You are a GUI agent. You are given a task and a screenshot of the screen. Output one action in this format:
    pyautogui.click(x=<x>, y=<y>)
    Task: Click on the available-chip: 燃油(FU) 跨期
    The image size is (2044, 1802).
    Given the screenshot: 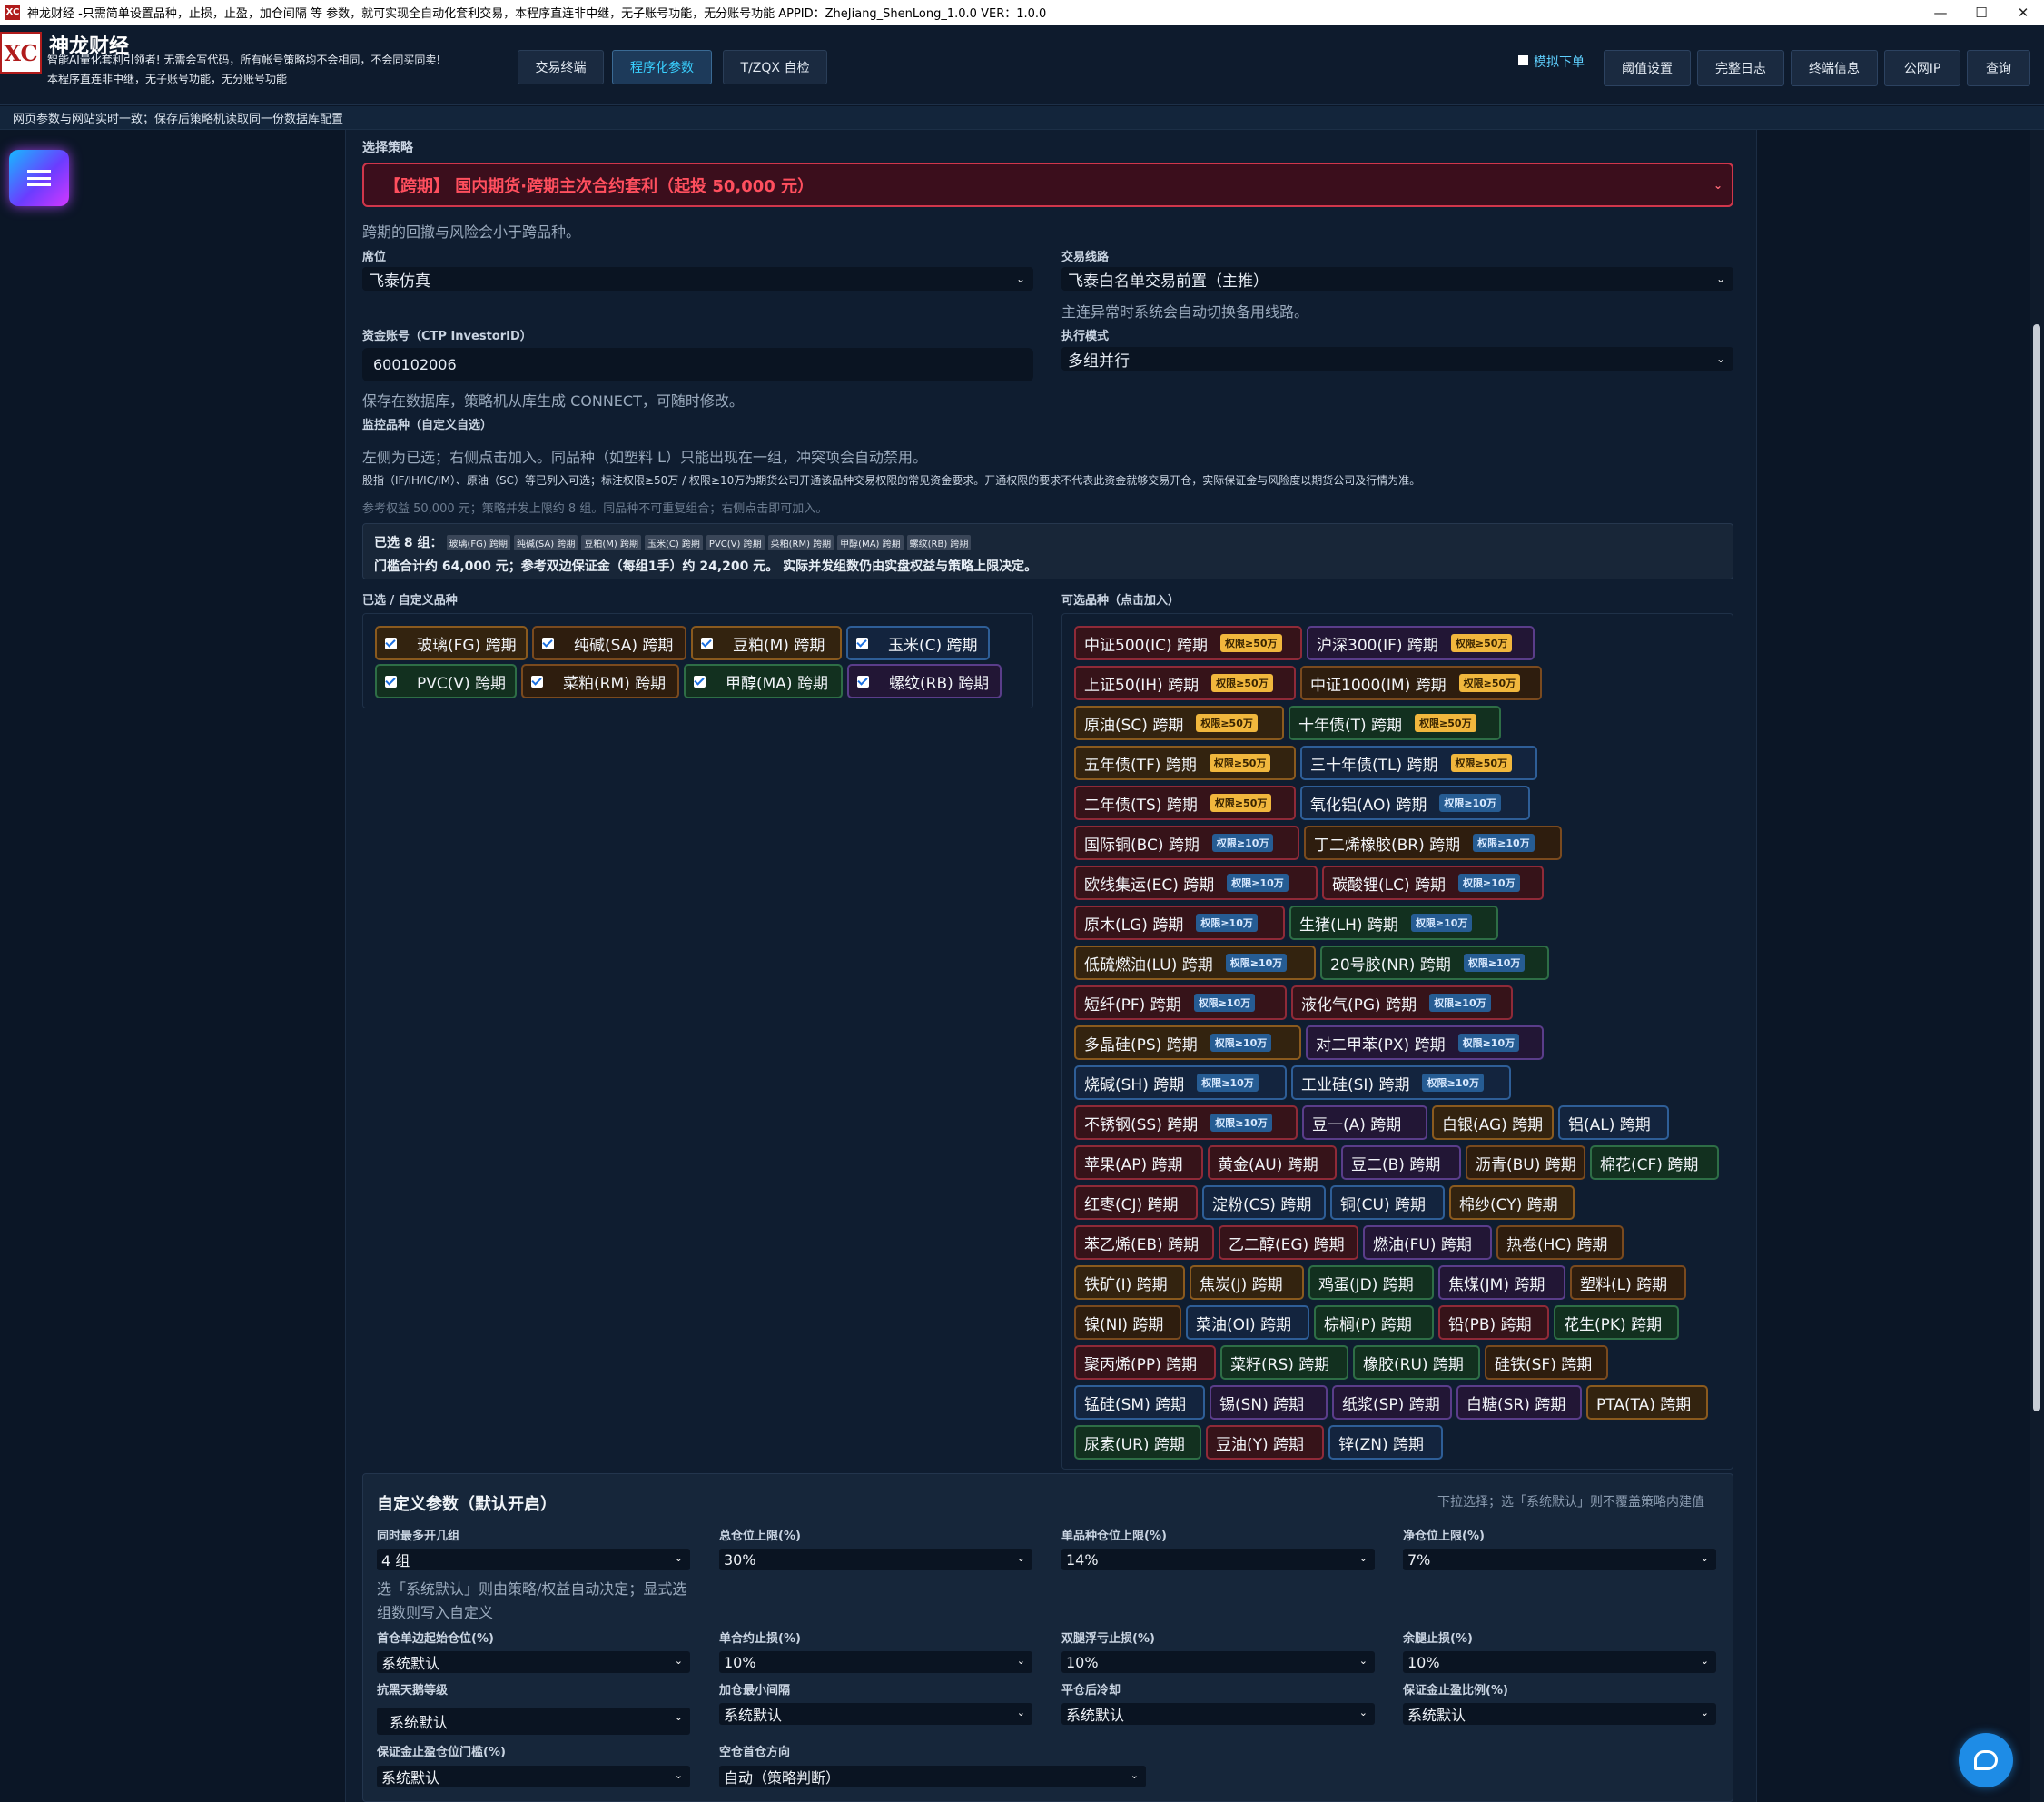 What is the action you would take?
    pyautogui.click(x=1427, y=1243)
    